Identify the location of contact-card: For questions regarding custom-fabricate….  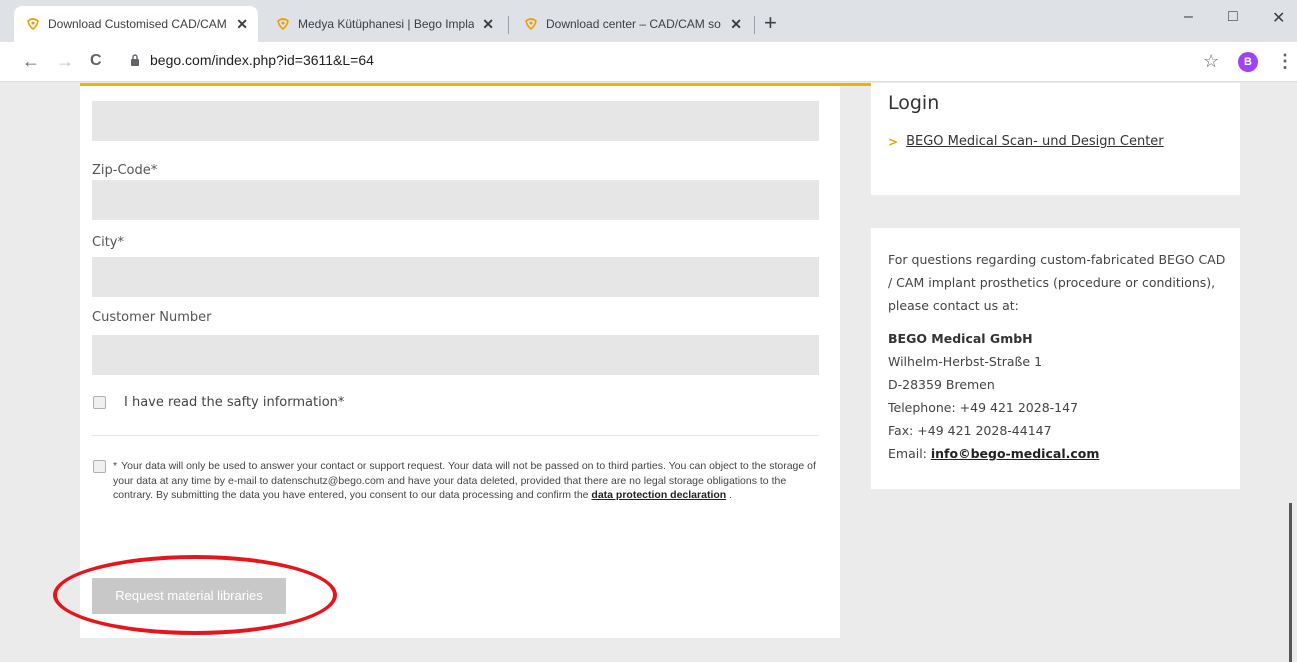
(1055, 358).